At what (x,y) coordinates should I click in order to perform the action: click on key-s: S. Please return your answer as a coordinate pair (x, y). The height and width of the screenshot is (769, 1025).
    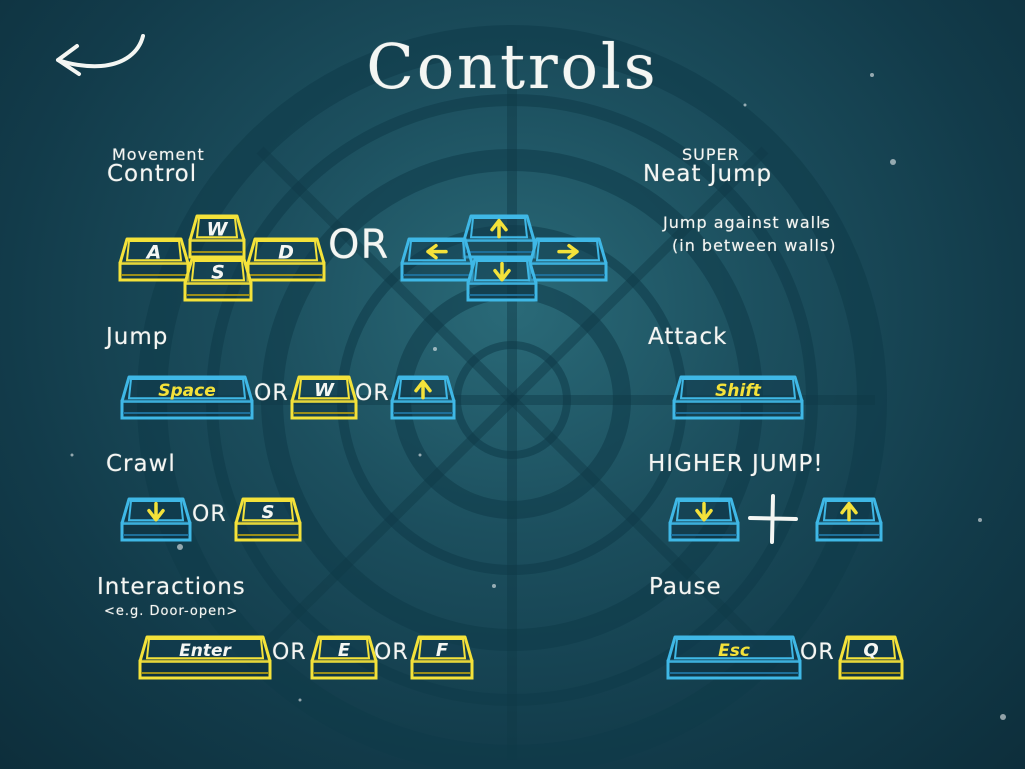
    Looking at the image, I should click on (220, 282).